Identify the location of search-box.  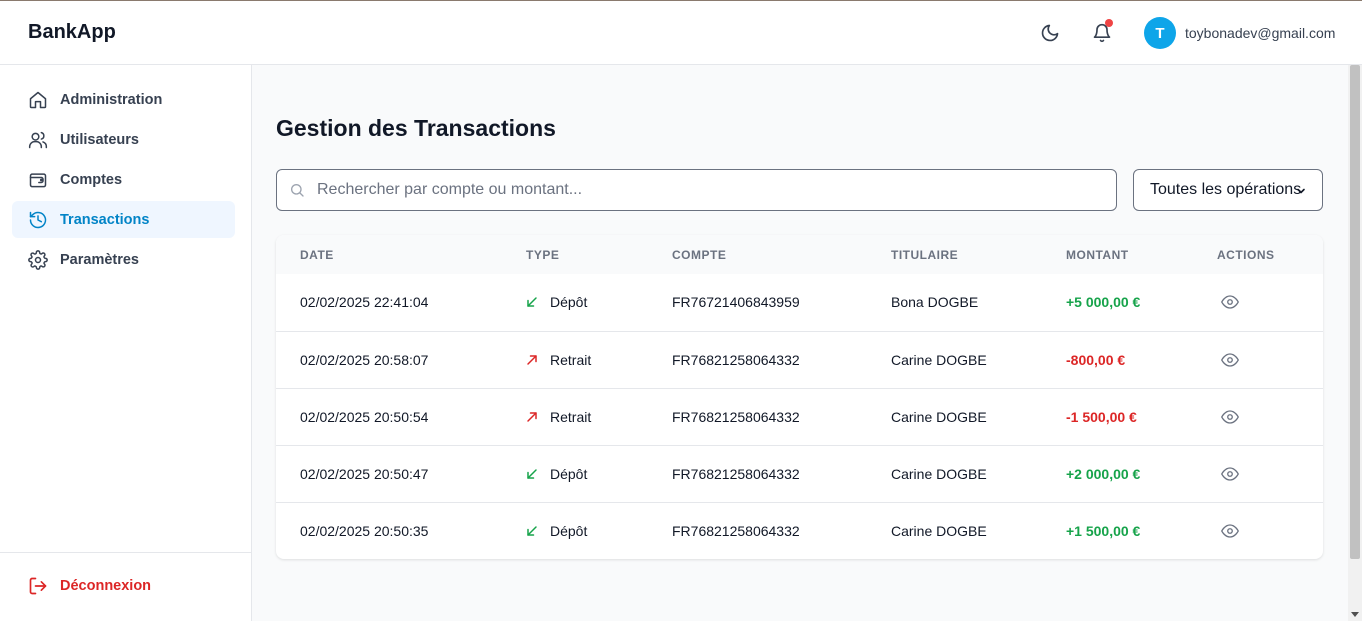
(696, 190).